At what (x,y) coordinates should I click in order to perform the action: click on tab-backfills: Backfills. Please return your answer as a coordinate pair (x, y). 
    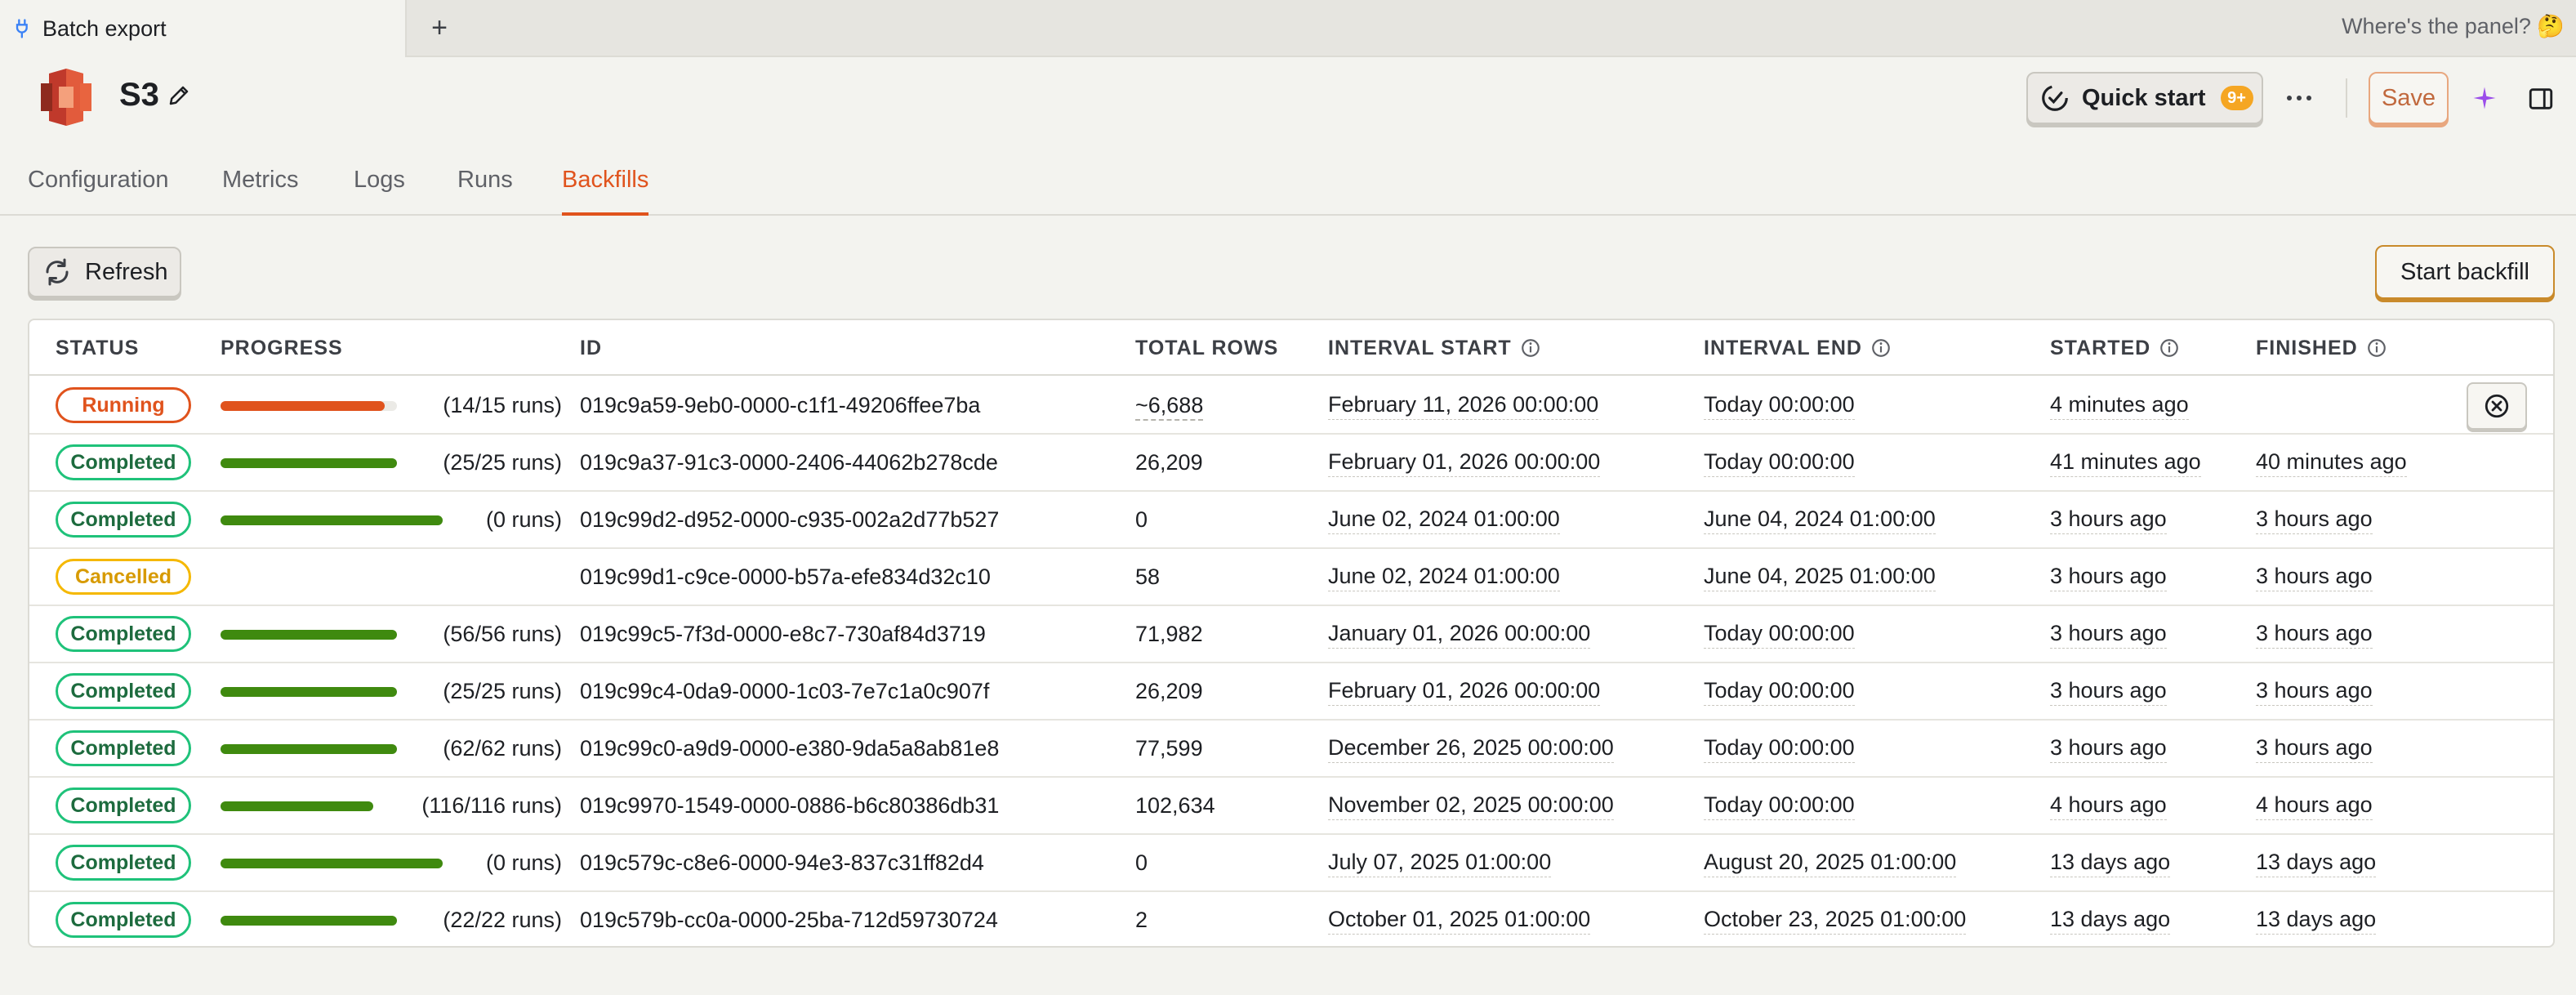
    Looking at the image, I should click on (605, 180).